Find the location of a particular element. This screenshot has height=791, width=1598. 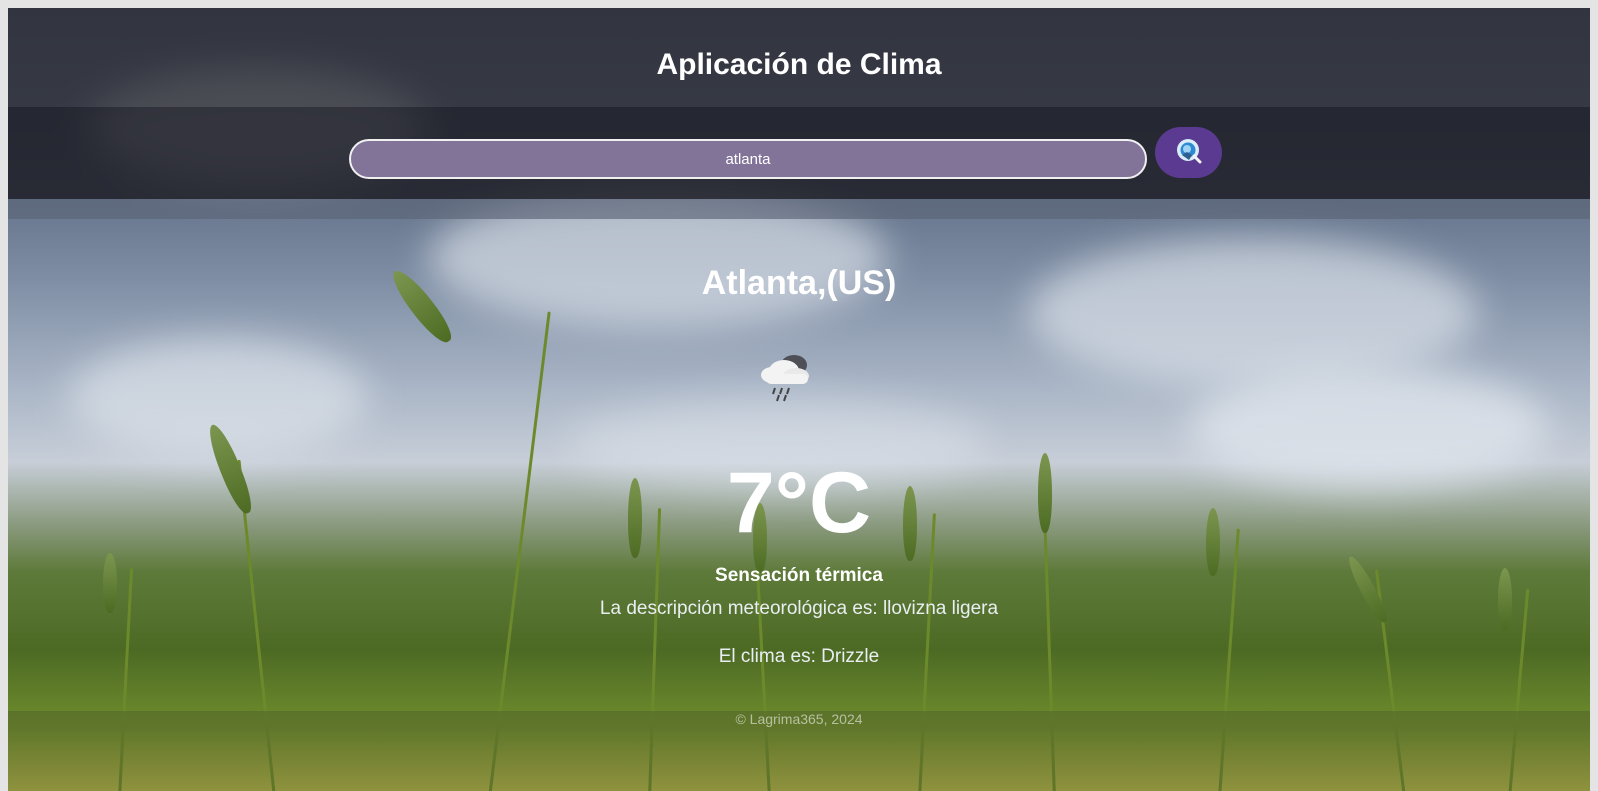

search-bar-divider is located at coordinates (799, 209).